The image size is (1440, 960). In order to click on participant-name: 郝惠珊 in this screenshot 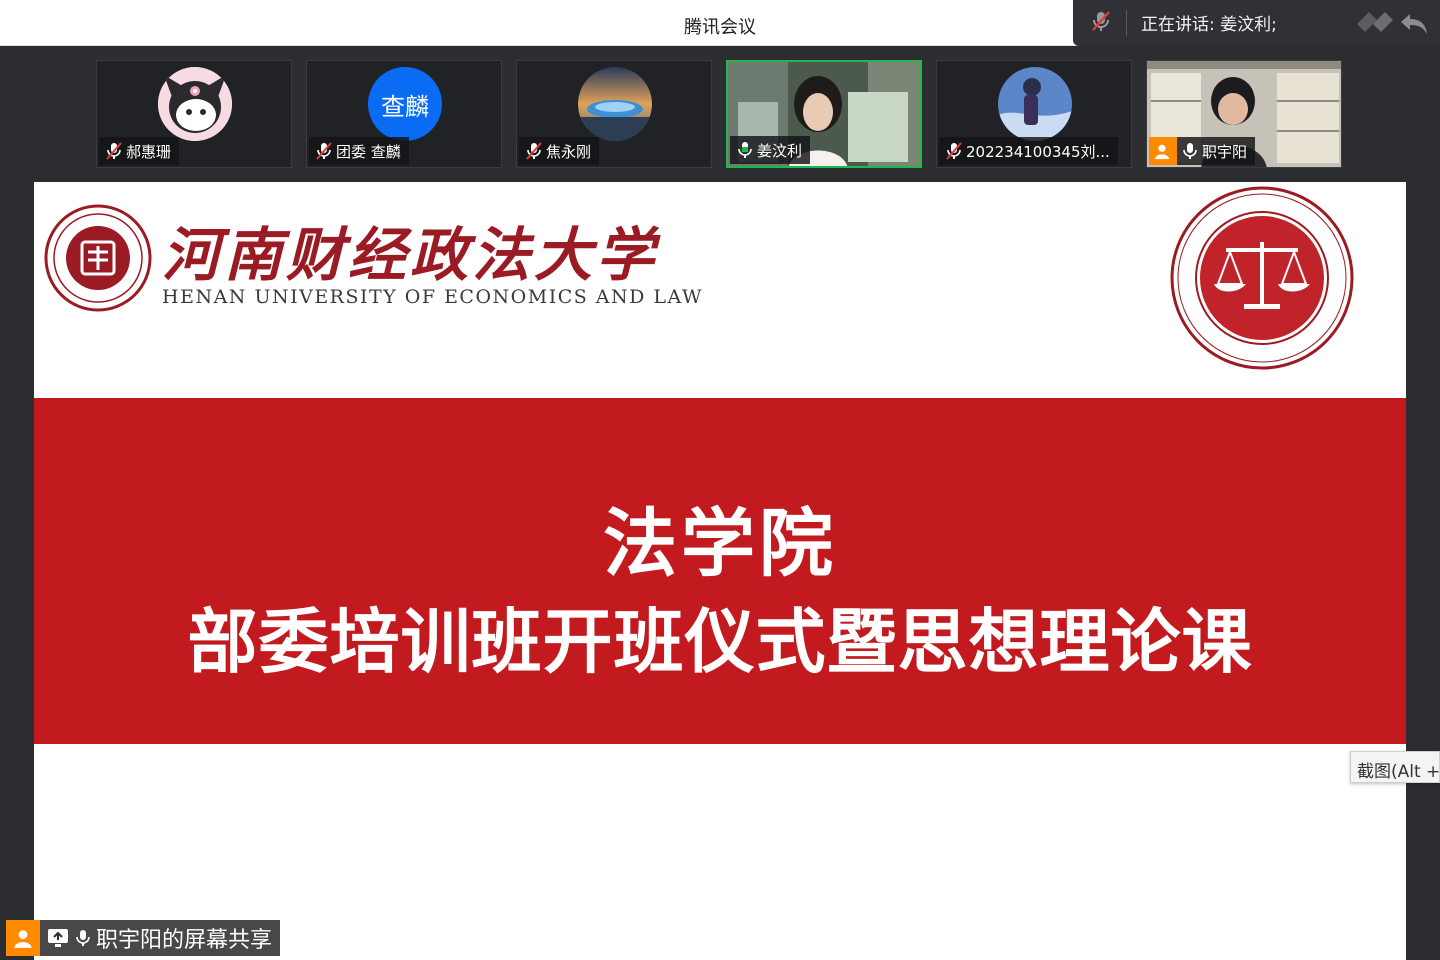, I will do `click(149, 151)`.